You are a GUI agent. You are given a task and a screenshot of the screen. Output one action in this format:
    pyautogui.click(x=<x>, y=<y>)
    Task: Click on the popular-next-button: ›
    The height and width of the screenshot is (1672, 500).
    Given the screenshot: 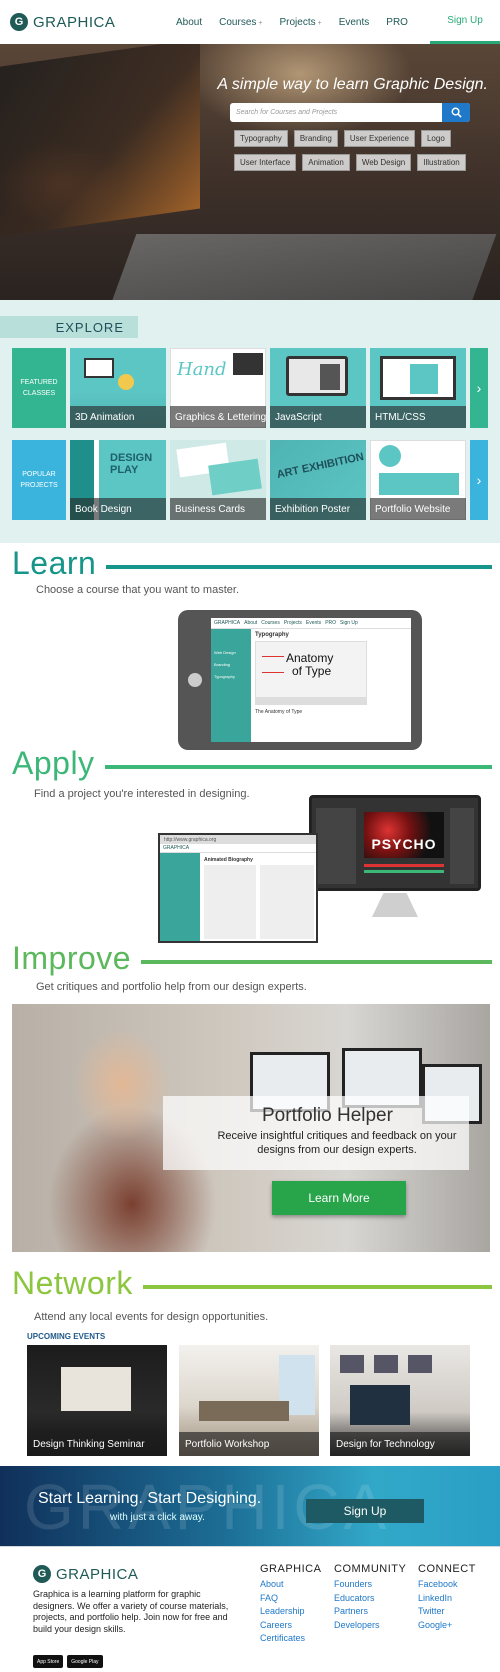 What is the action you would take?
    pyautogui.click(x=479, y=480)
    